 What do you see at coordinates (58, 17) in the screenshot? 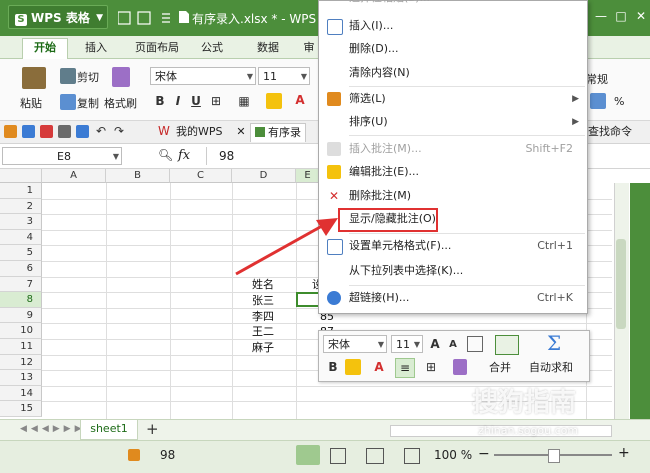
I see `app-menu-button: S WPS 表格 ▼` at bounding box center [58, 17].